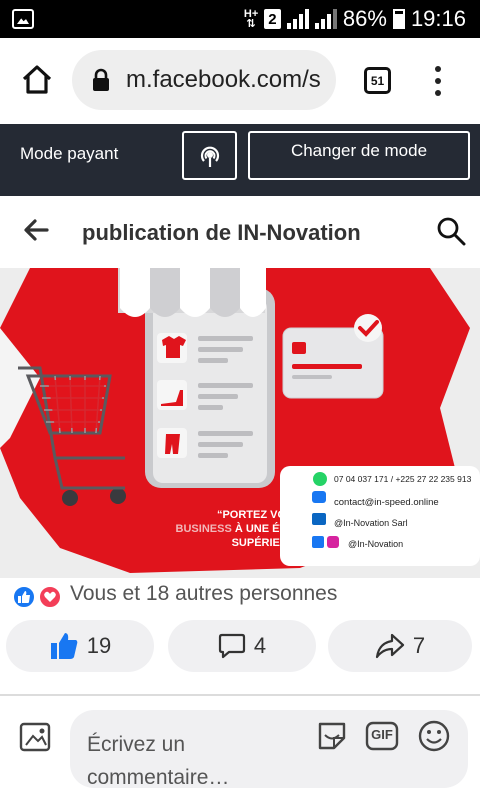 The width and height of the screenshot is (480, 800). I want to click on url-text: m.facebook.com/s, so click(223, 79).